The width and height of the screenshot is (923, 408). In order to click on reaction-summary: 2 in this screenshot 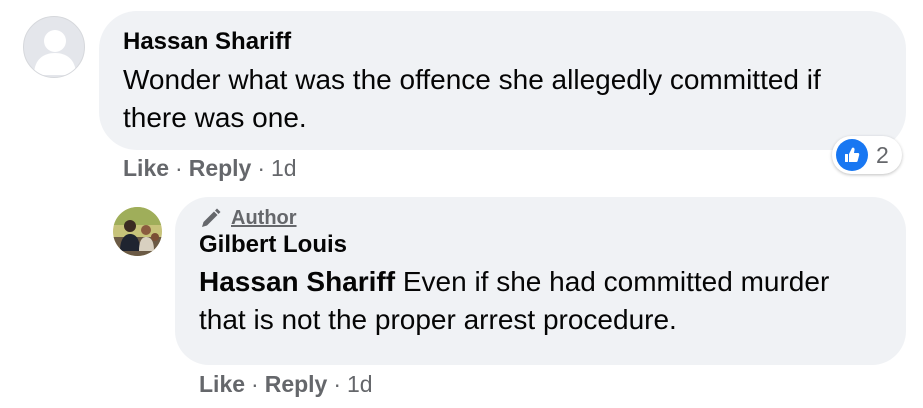, I will do `click(867, 155)`.